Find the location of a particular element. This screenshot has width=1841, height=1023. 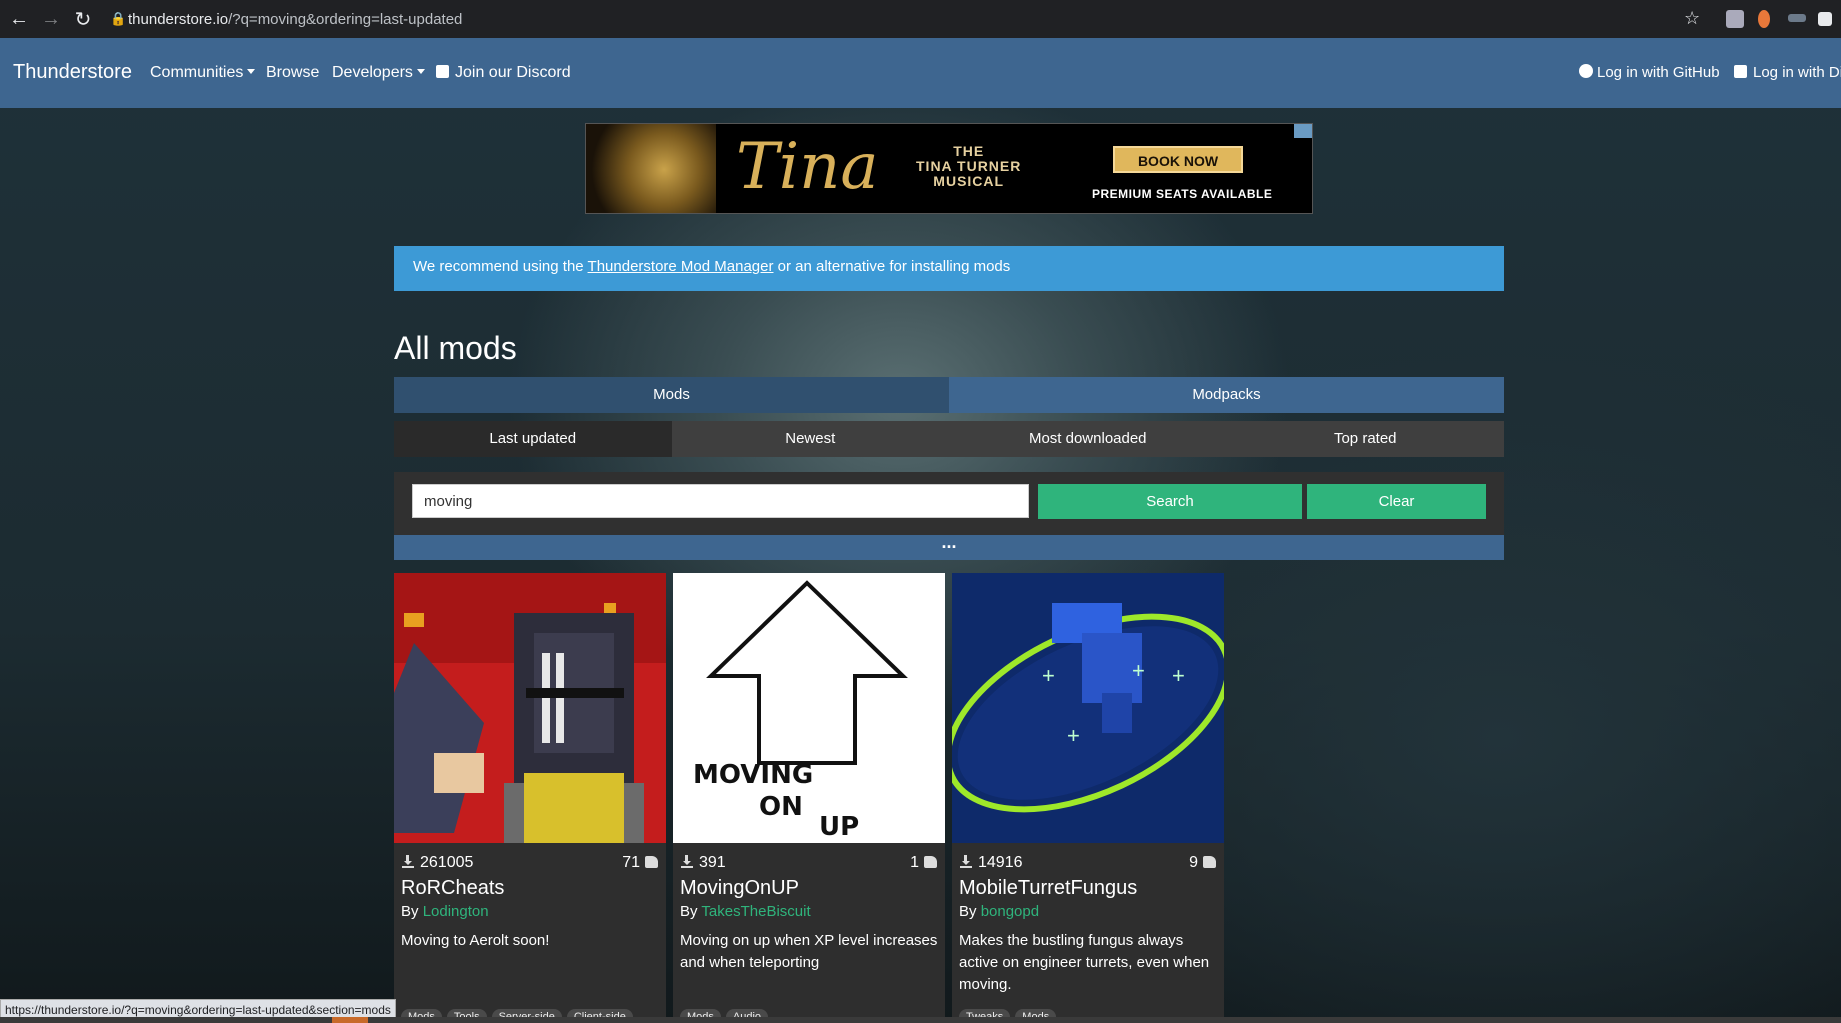

login-discord-label: Log in with Di is located at coordinates (1797, 72).